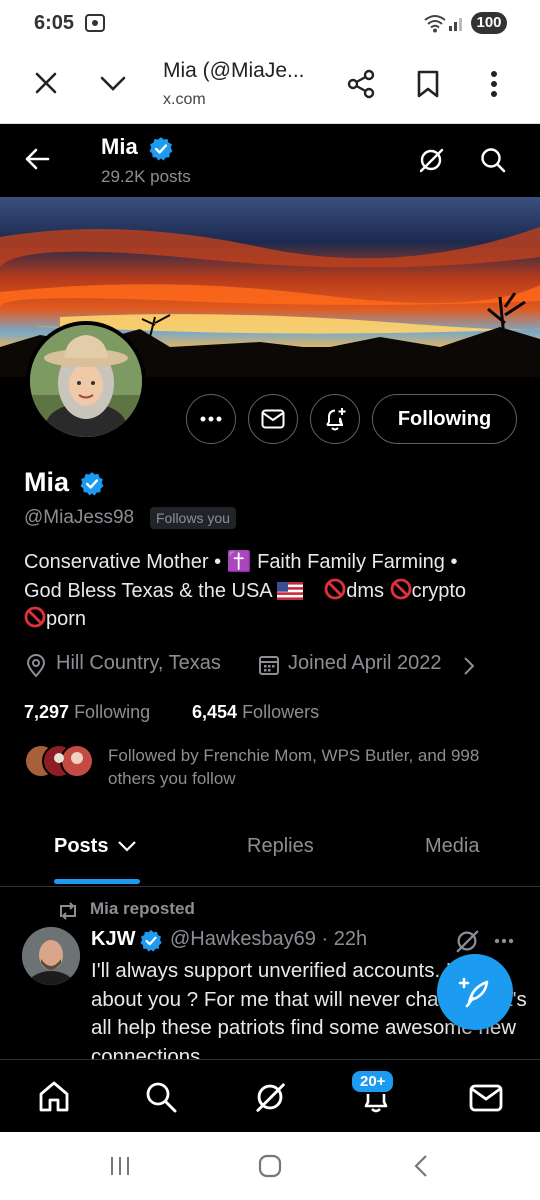  I want to click on browser-toolbar: Mia (@MiaJe... x.com, so click(270, 85).